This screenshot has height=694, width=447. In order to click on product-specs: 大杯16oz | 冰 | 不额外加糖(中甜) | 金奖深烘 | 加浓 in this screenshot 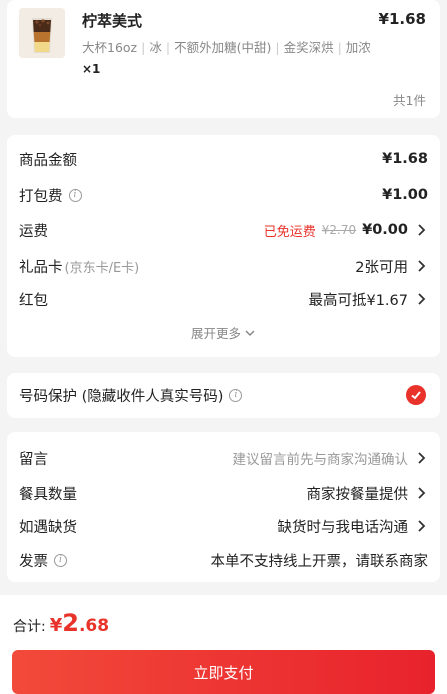, I will do `click(226, 47)`.